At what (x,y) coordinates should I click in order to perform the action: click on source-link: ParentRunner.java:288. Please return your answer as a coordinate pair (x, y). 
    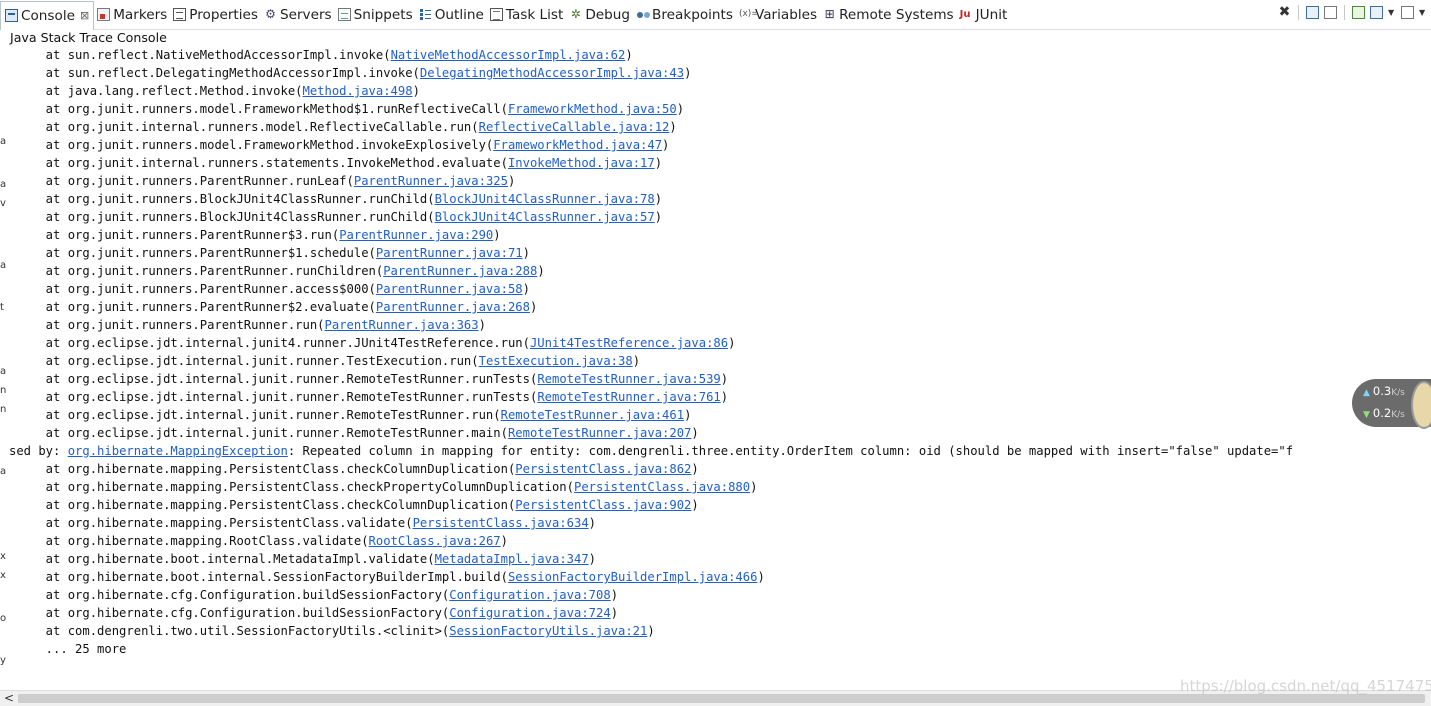
    Looking at the image, I should click on (460, 271).